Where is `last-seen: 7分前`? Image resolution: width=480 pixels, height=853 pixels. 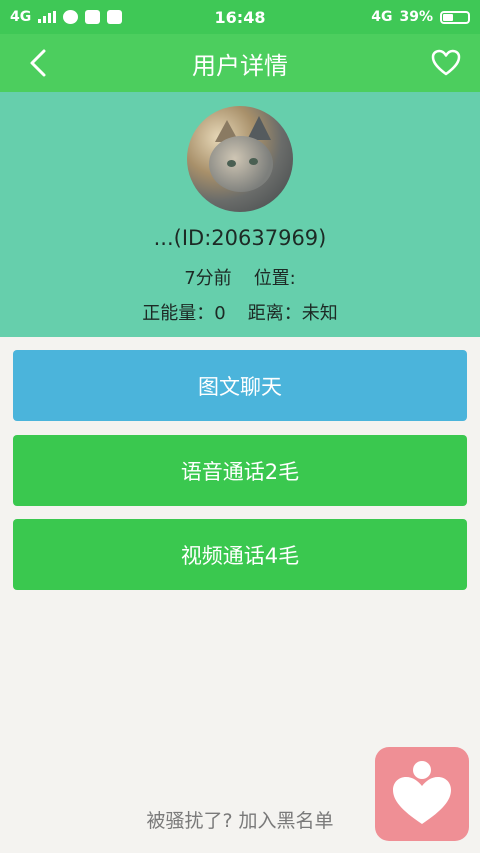
last-seen: 7分前 is located at coordinates (208, 278).